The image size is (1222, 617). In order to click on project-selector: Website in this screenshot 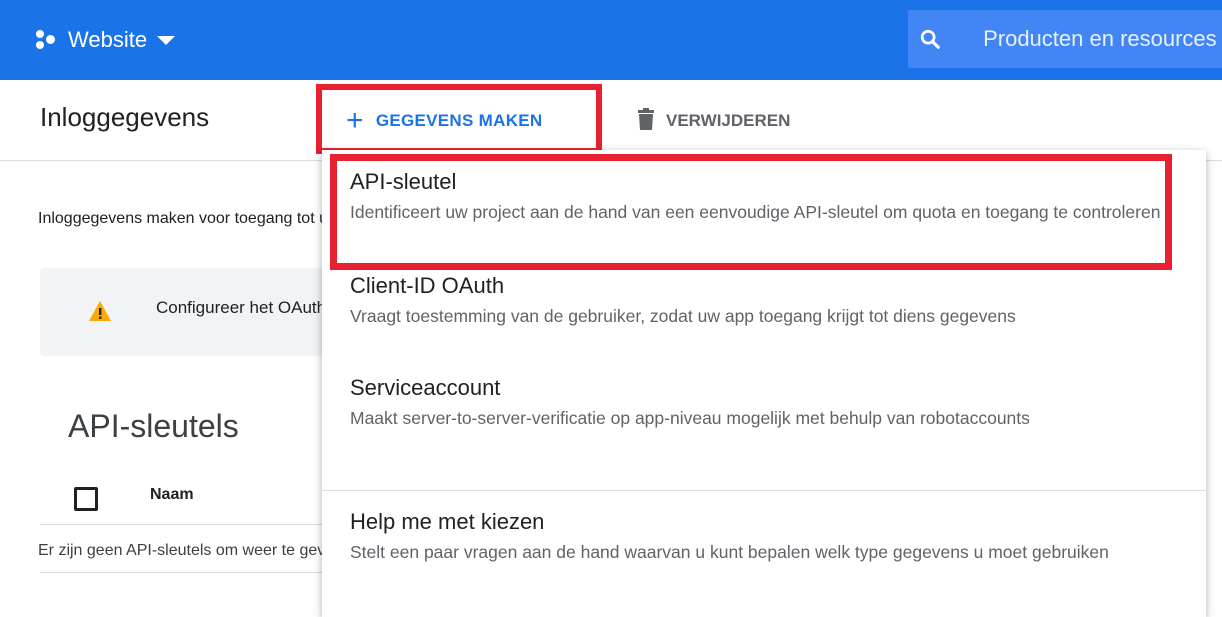, I will do `click(106, 40)`.